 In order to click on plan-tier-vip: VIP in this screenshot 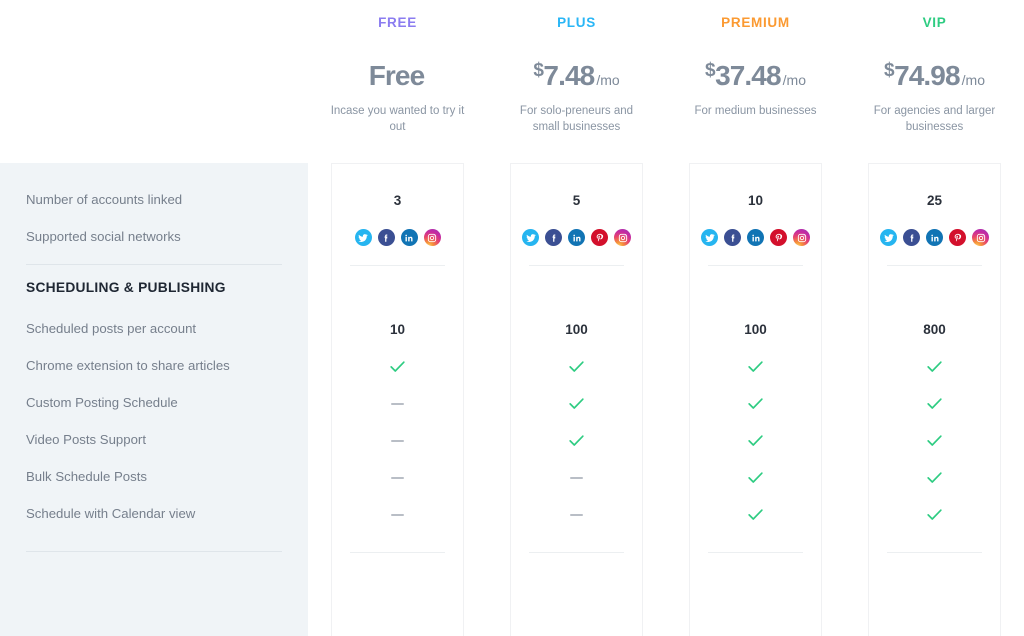, I will do `click(934, 22)`.